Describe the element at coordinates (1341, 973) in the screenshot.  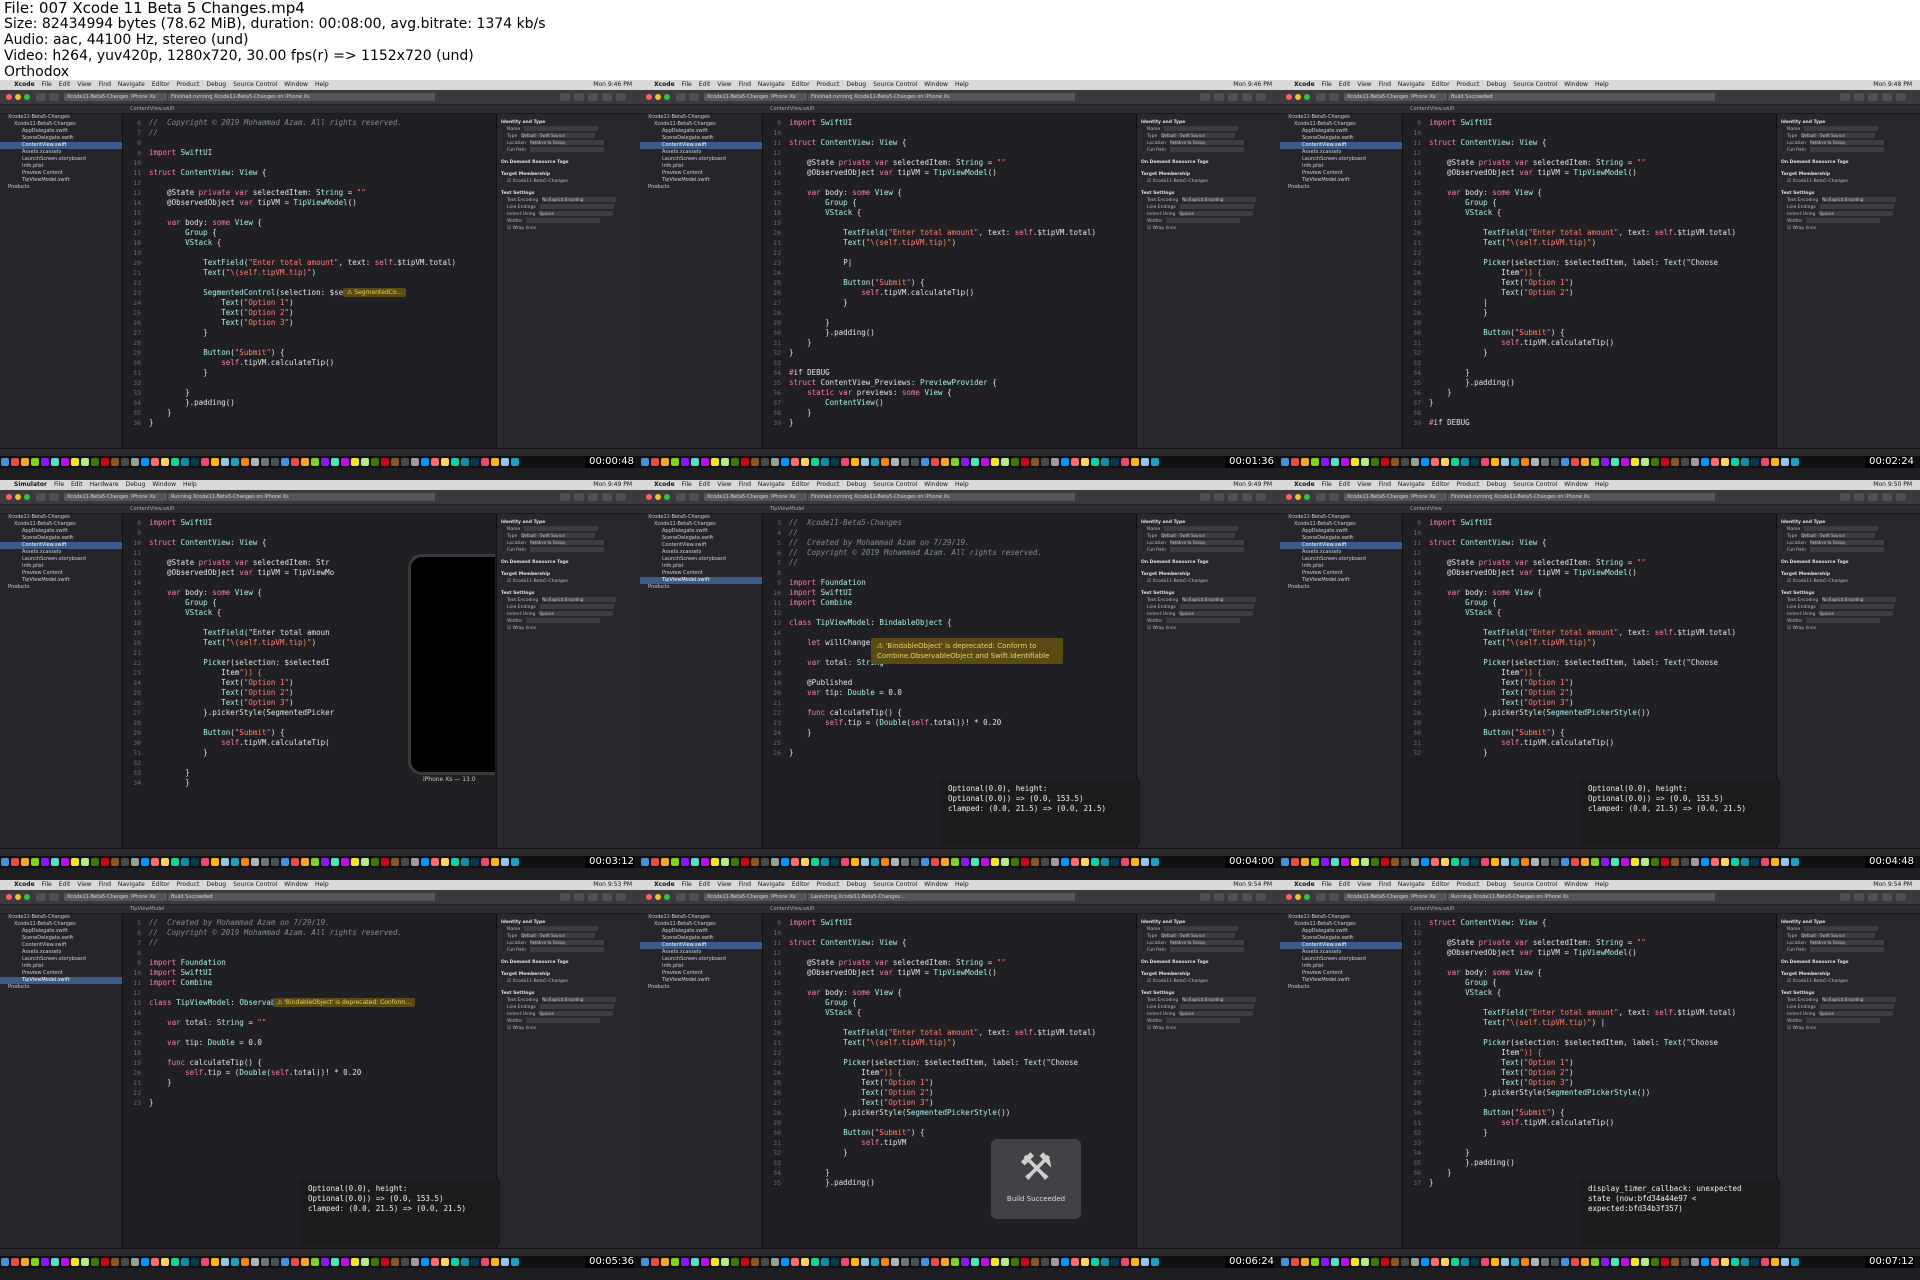
I see `navigator-item: Preview Content` at that location.